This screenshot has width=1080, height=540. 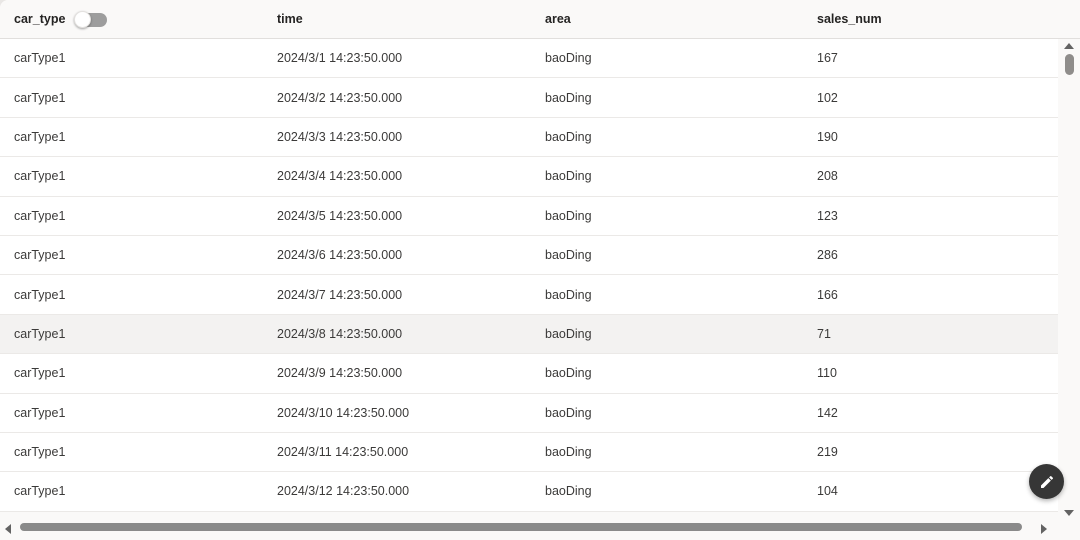 I want to click on cell-time: 2024/3/9 14:23:50.000, so click(x=340, y=373).